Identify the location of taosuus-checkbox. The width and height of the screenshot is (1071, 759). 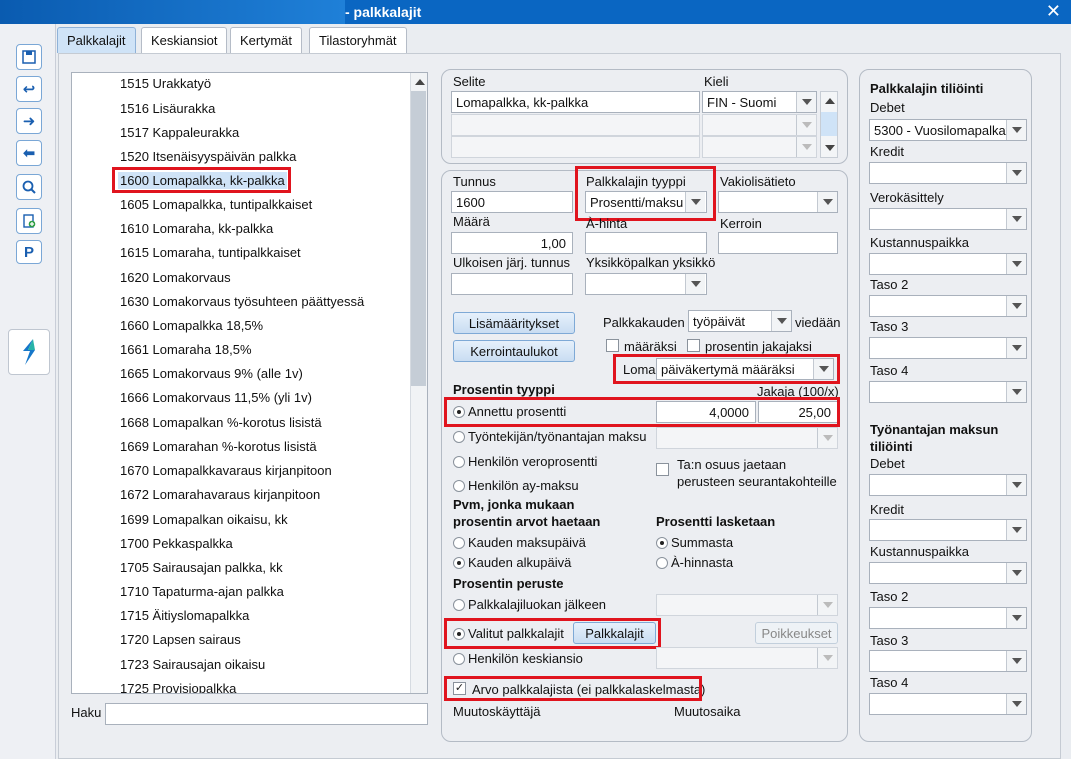
(662, 469).